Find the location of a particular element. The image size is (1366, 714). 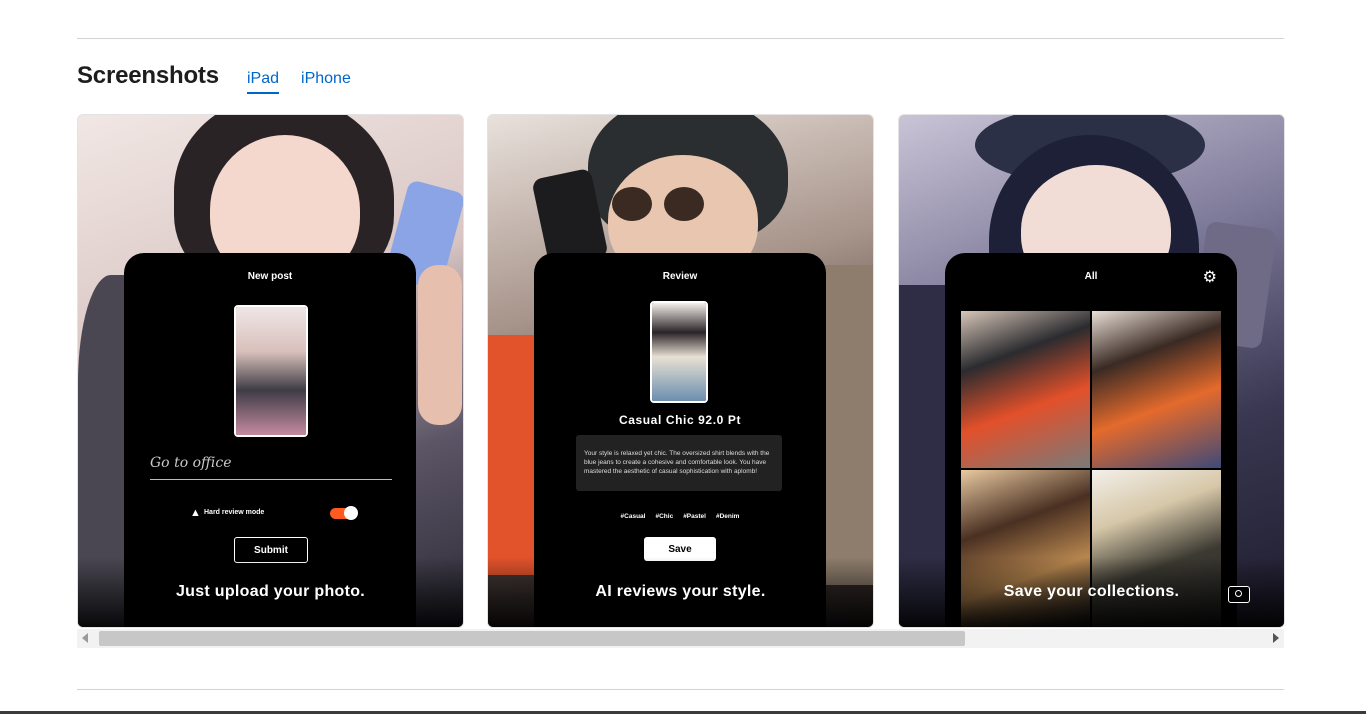

hard-review-mode-row: ▲ Hard review mode is located at coordinates (274, 514).